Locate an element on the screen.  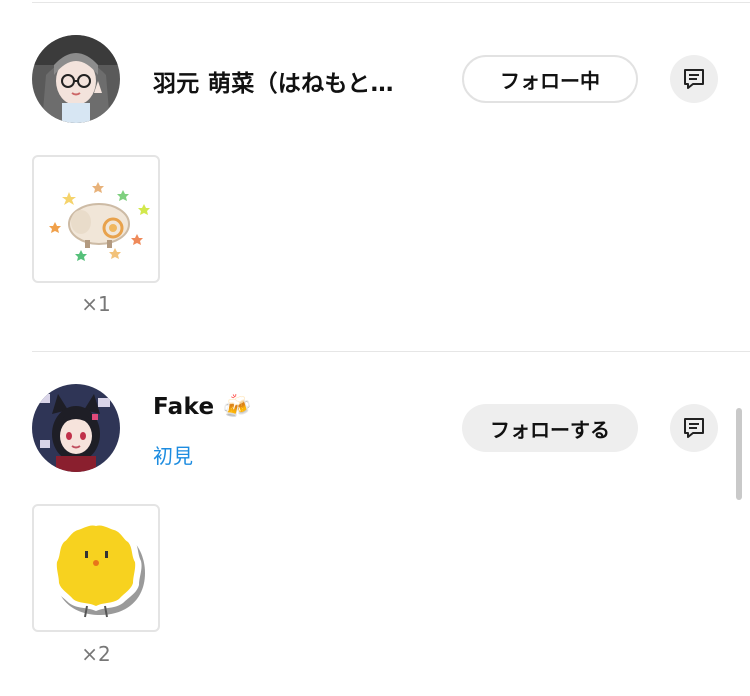
sheep-sticker-icon is located at coordinates (99, 221).